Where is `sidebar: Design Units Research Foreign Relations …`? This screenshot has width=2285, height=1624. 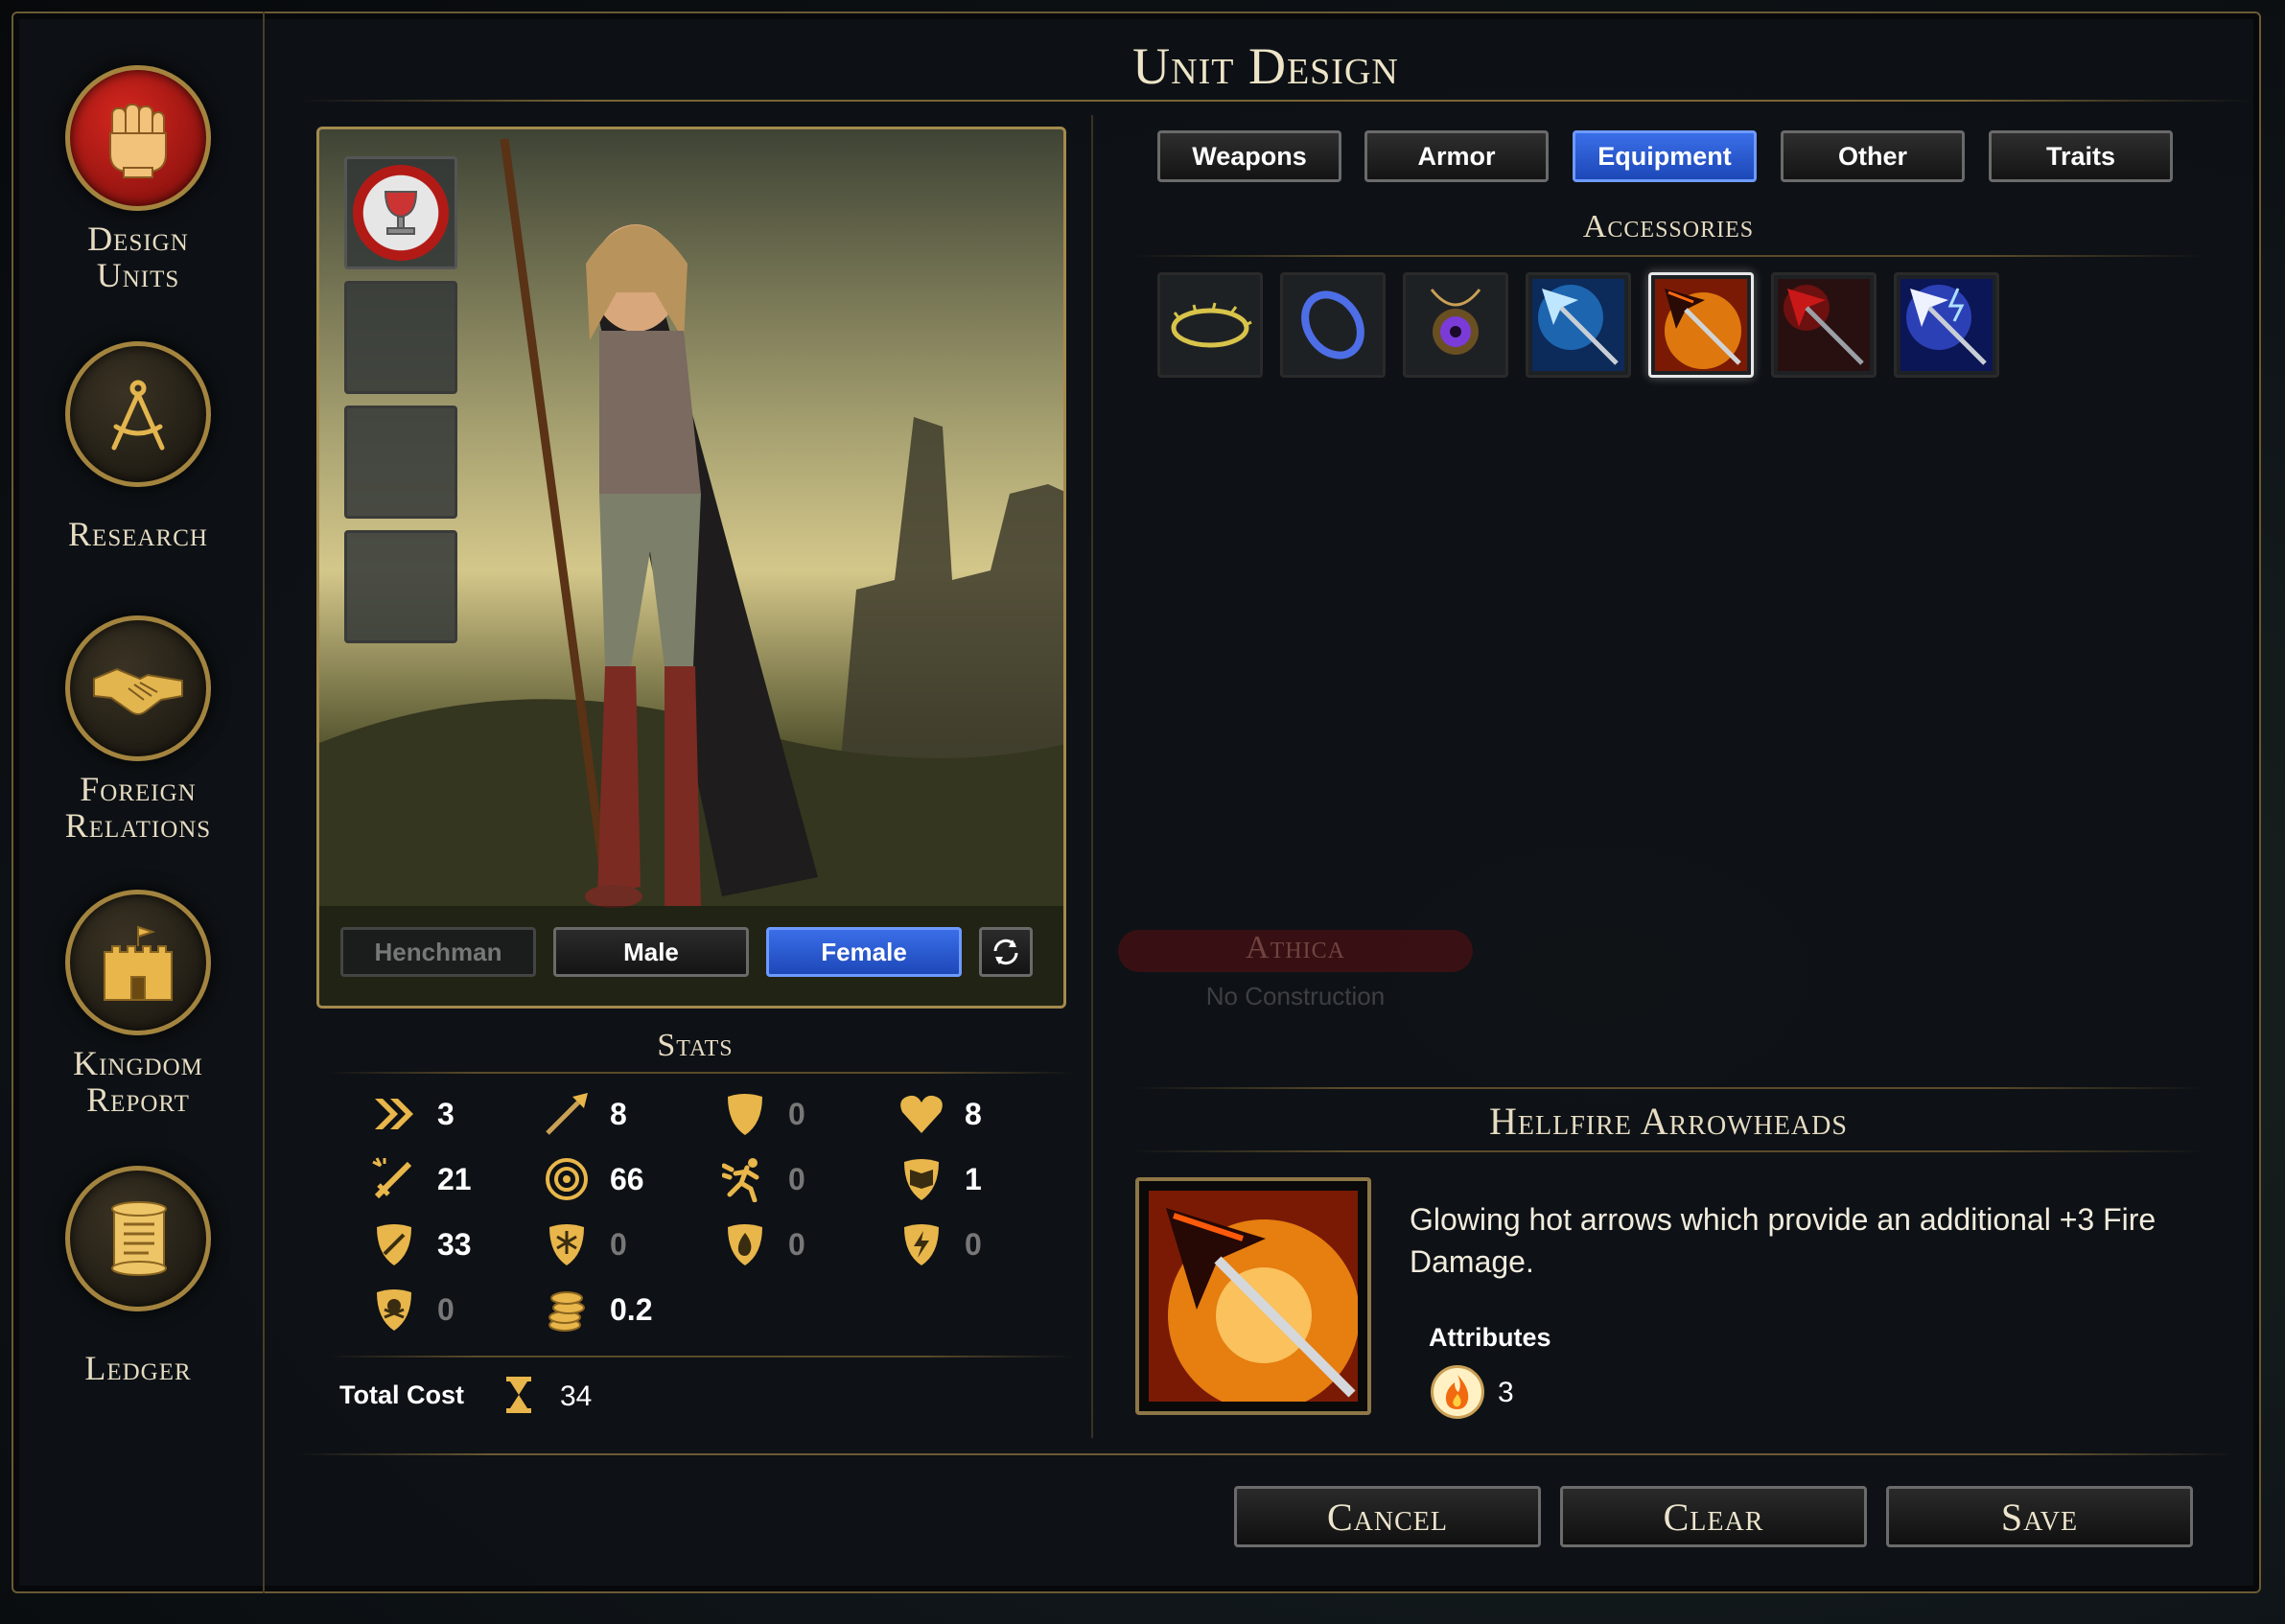 sidebar: Design Units Research Foreign Relations … is located at coordinates (138, 802).